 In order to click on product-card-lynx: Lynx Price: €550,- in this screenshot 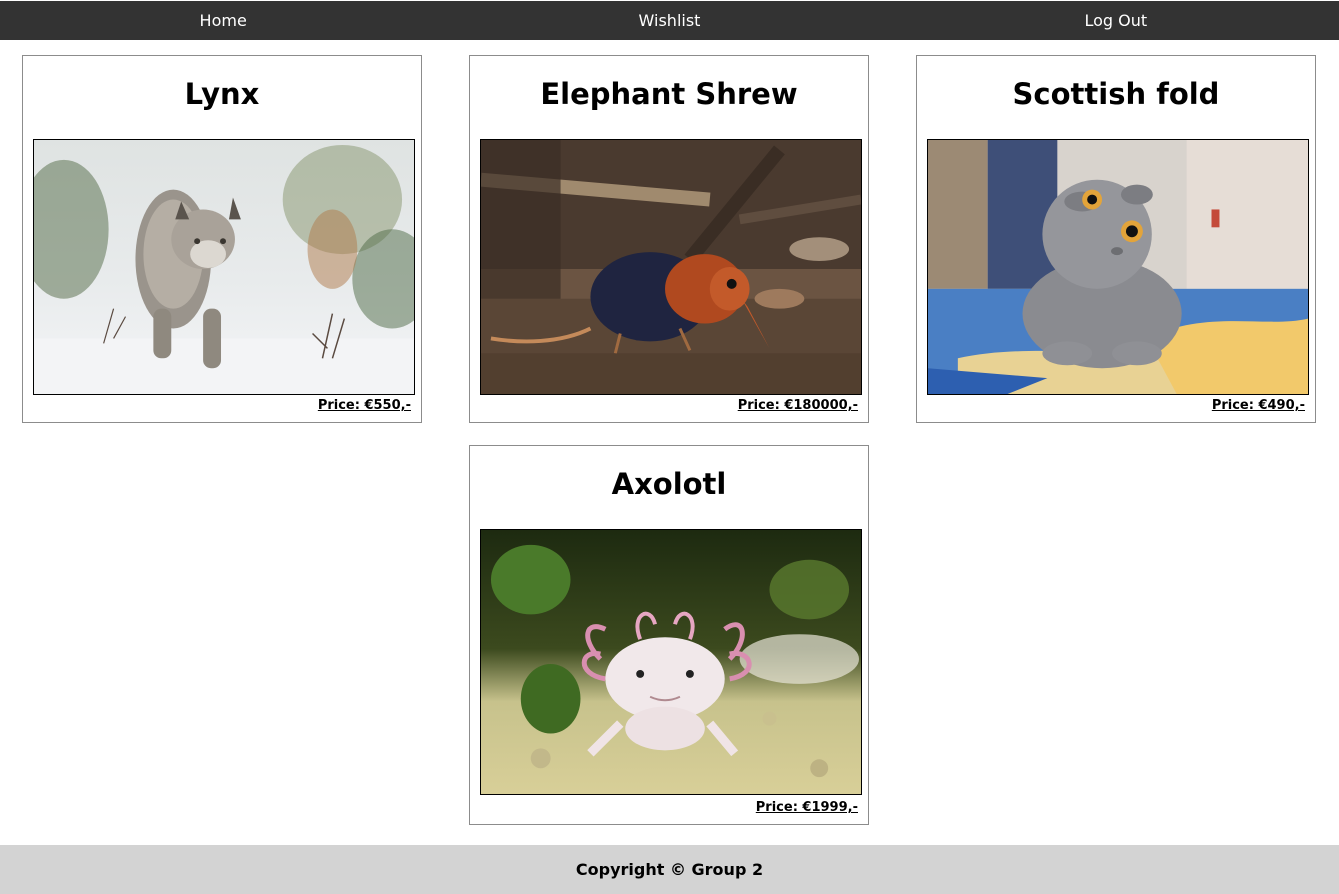, I will do `click(222, 239)`.